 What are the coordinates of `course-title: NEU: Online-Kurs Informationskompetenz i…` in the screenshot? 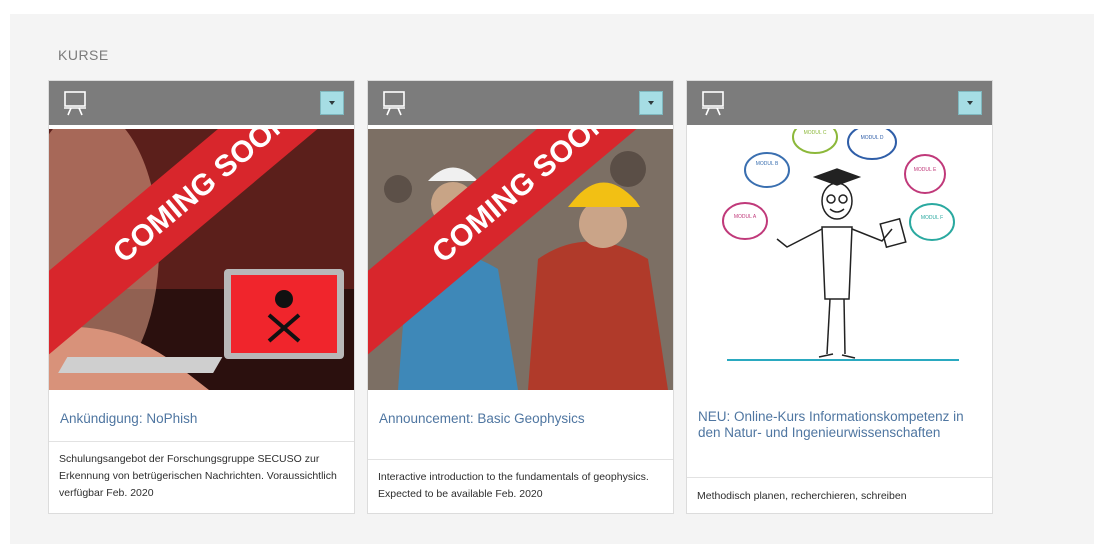 It's located at (840, 425).